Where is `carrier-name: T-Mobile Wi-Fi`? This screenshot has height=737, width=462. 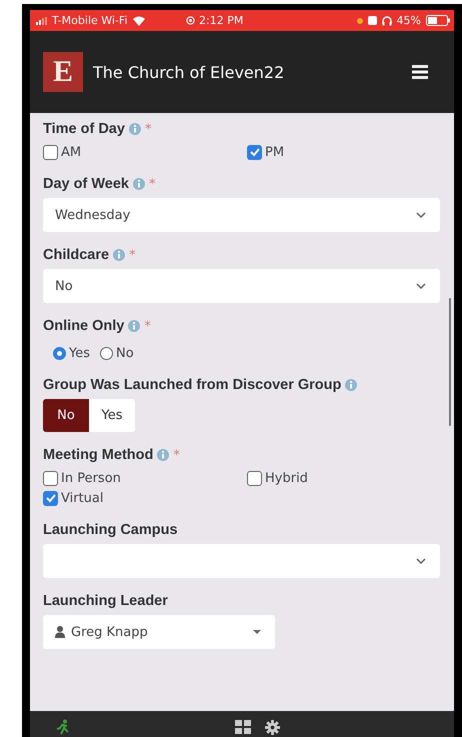
carrier-name: T-Mobile Wi-Fi is located at coordinates (90, 20).